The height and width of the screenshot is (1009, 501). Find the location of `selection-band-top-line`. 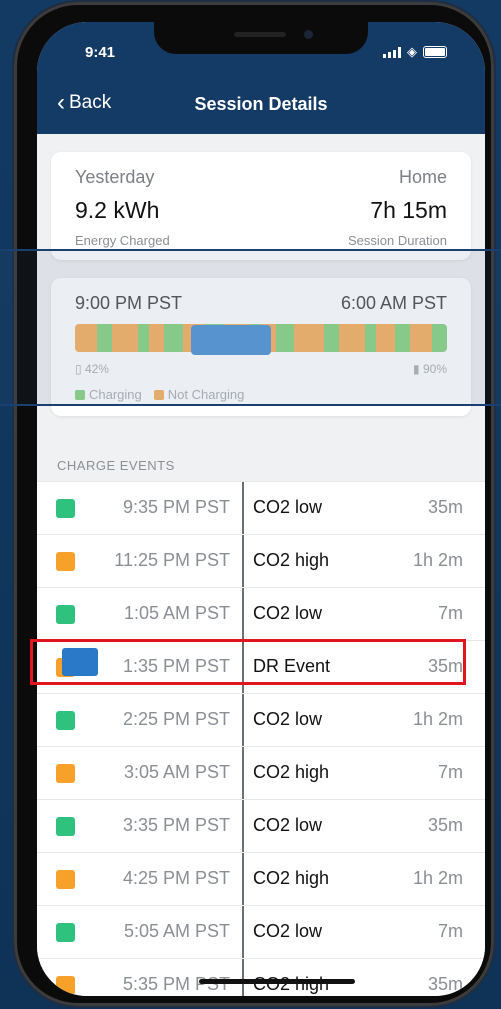

selection-band-top-line is located at coordinates (250, 250).